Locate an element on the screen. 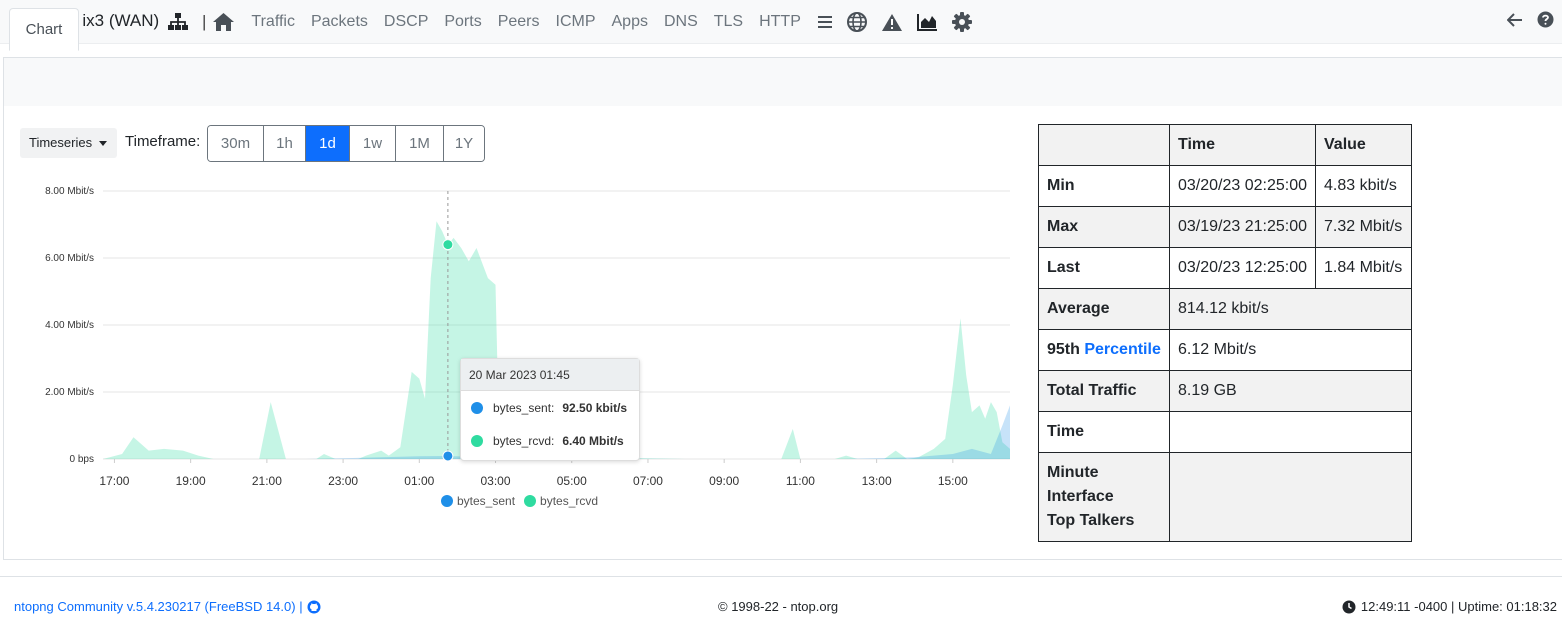  x-tick-label: 15:00 is located at coordinates (953, 481).